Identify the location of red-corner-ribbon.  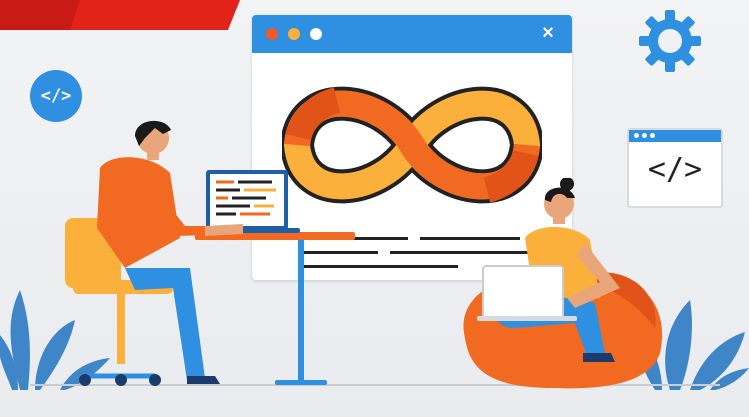
(120, 15).